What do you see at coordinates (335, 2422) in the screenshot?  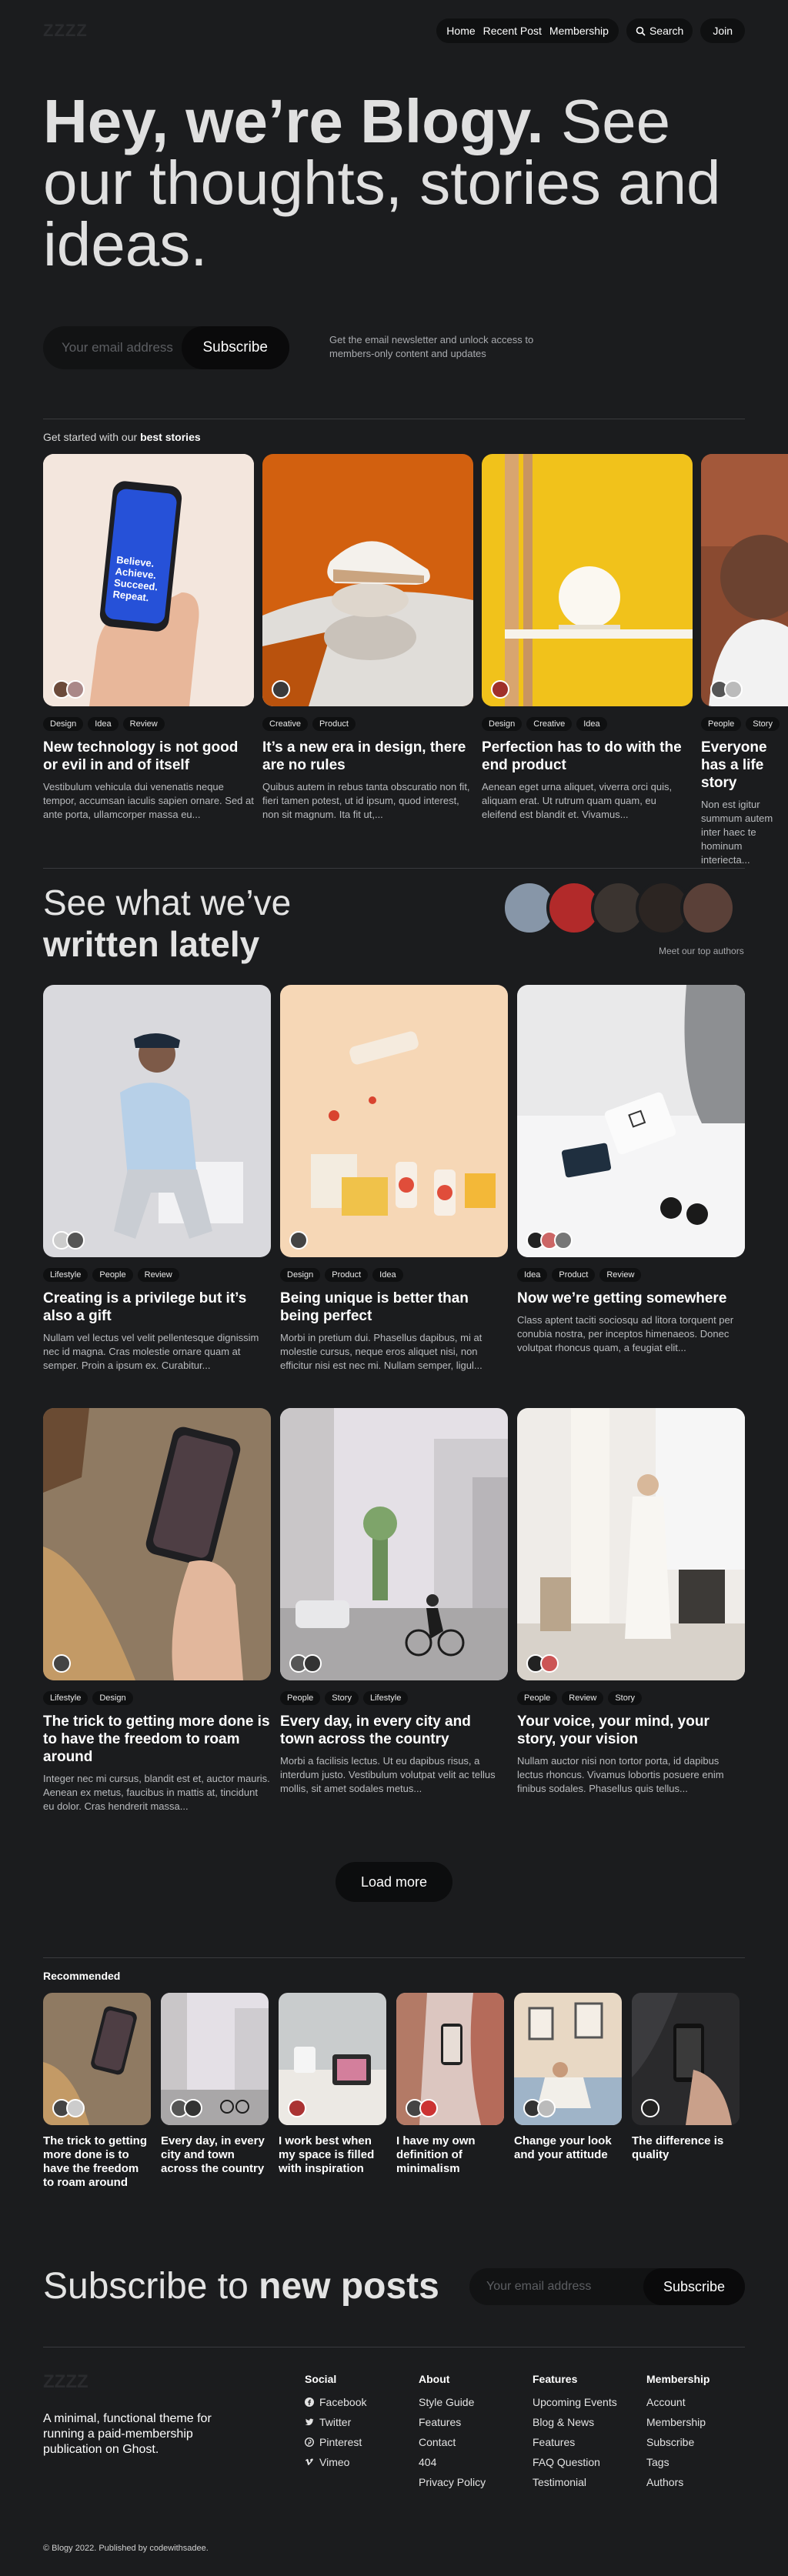 I see `footer-link-twitter: Twitter` at bounding box center [335, 2422].